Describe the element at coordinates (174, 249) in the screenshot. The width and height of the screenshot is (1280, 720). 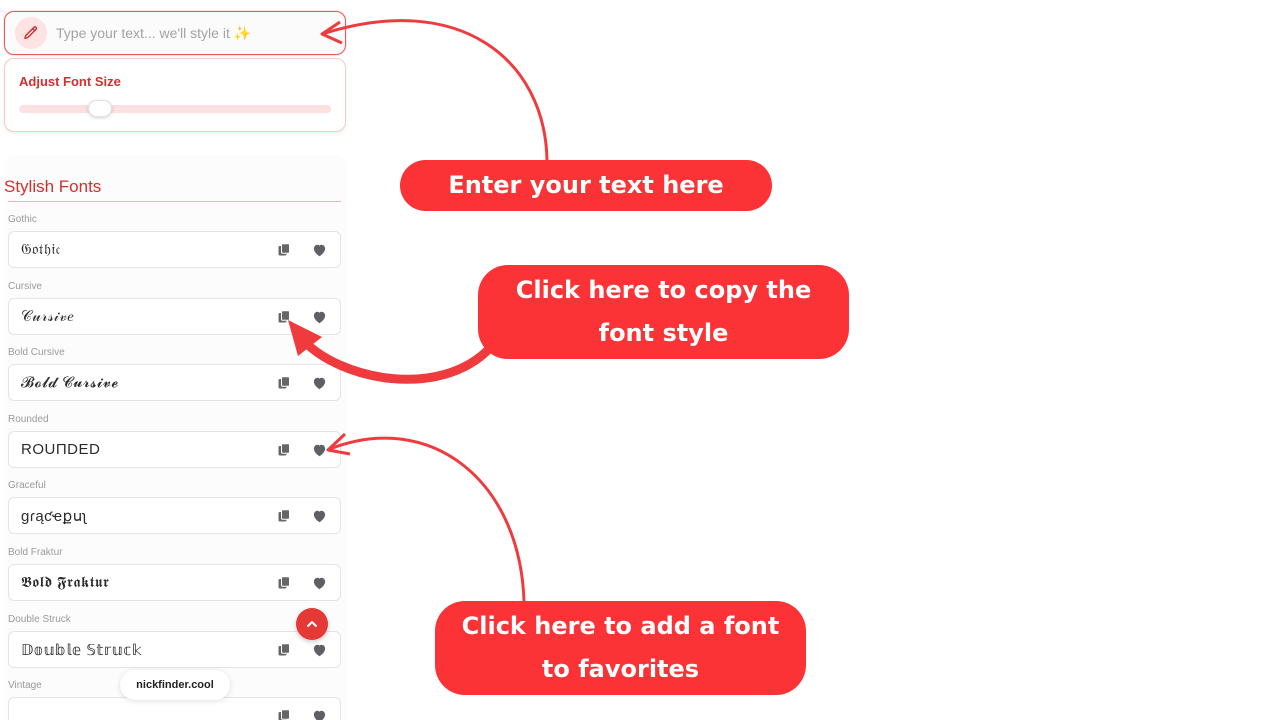
I see `font-row: 𝔊𝔬𝔱𝔥𝔦𝔠` at that location.